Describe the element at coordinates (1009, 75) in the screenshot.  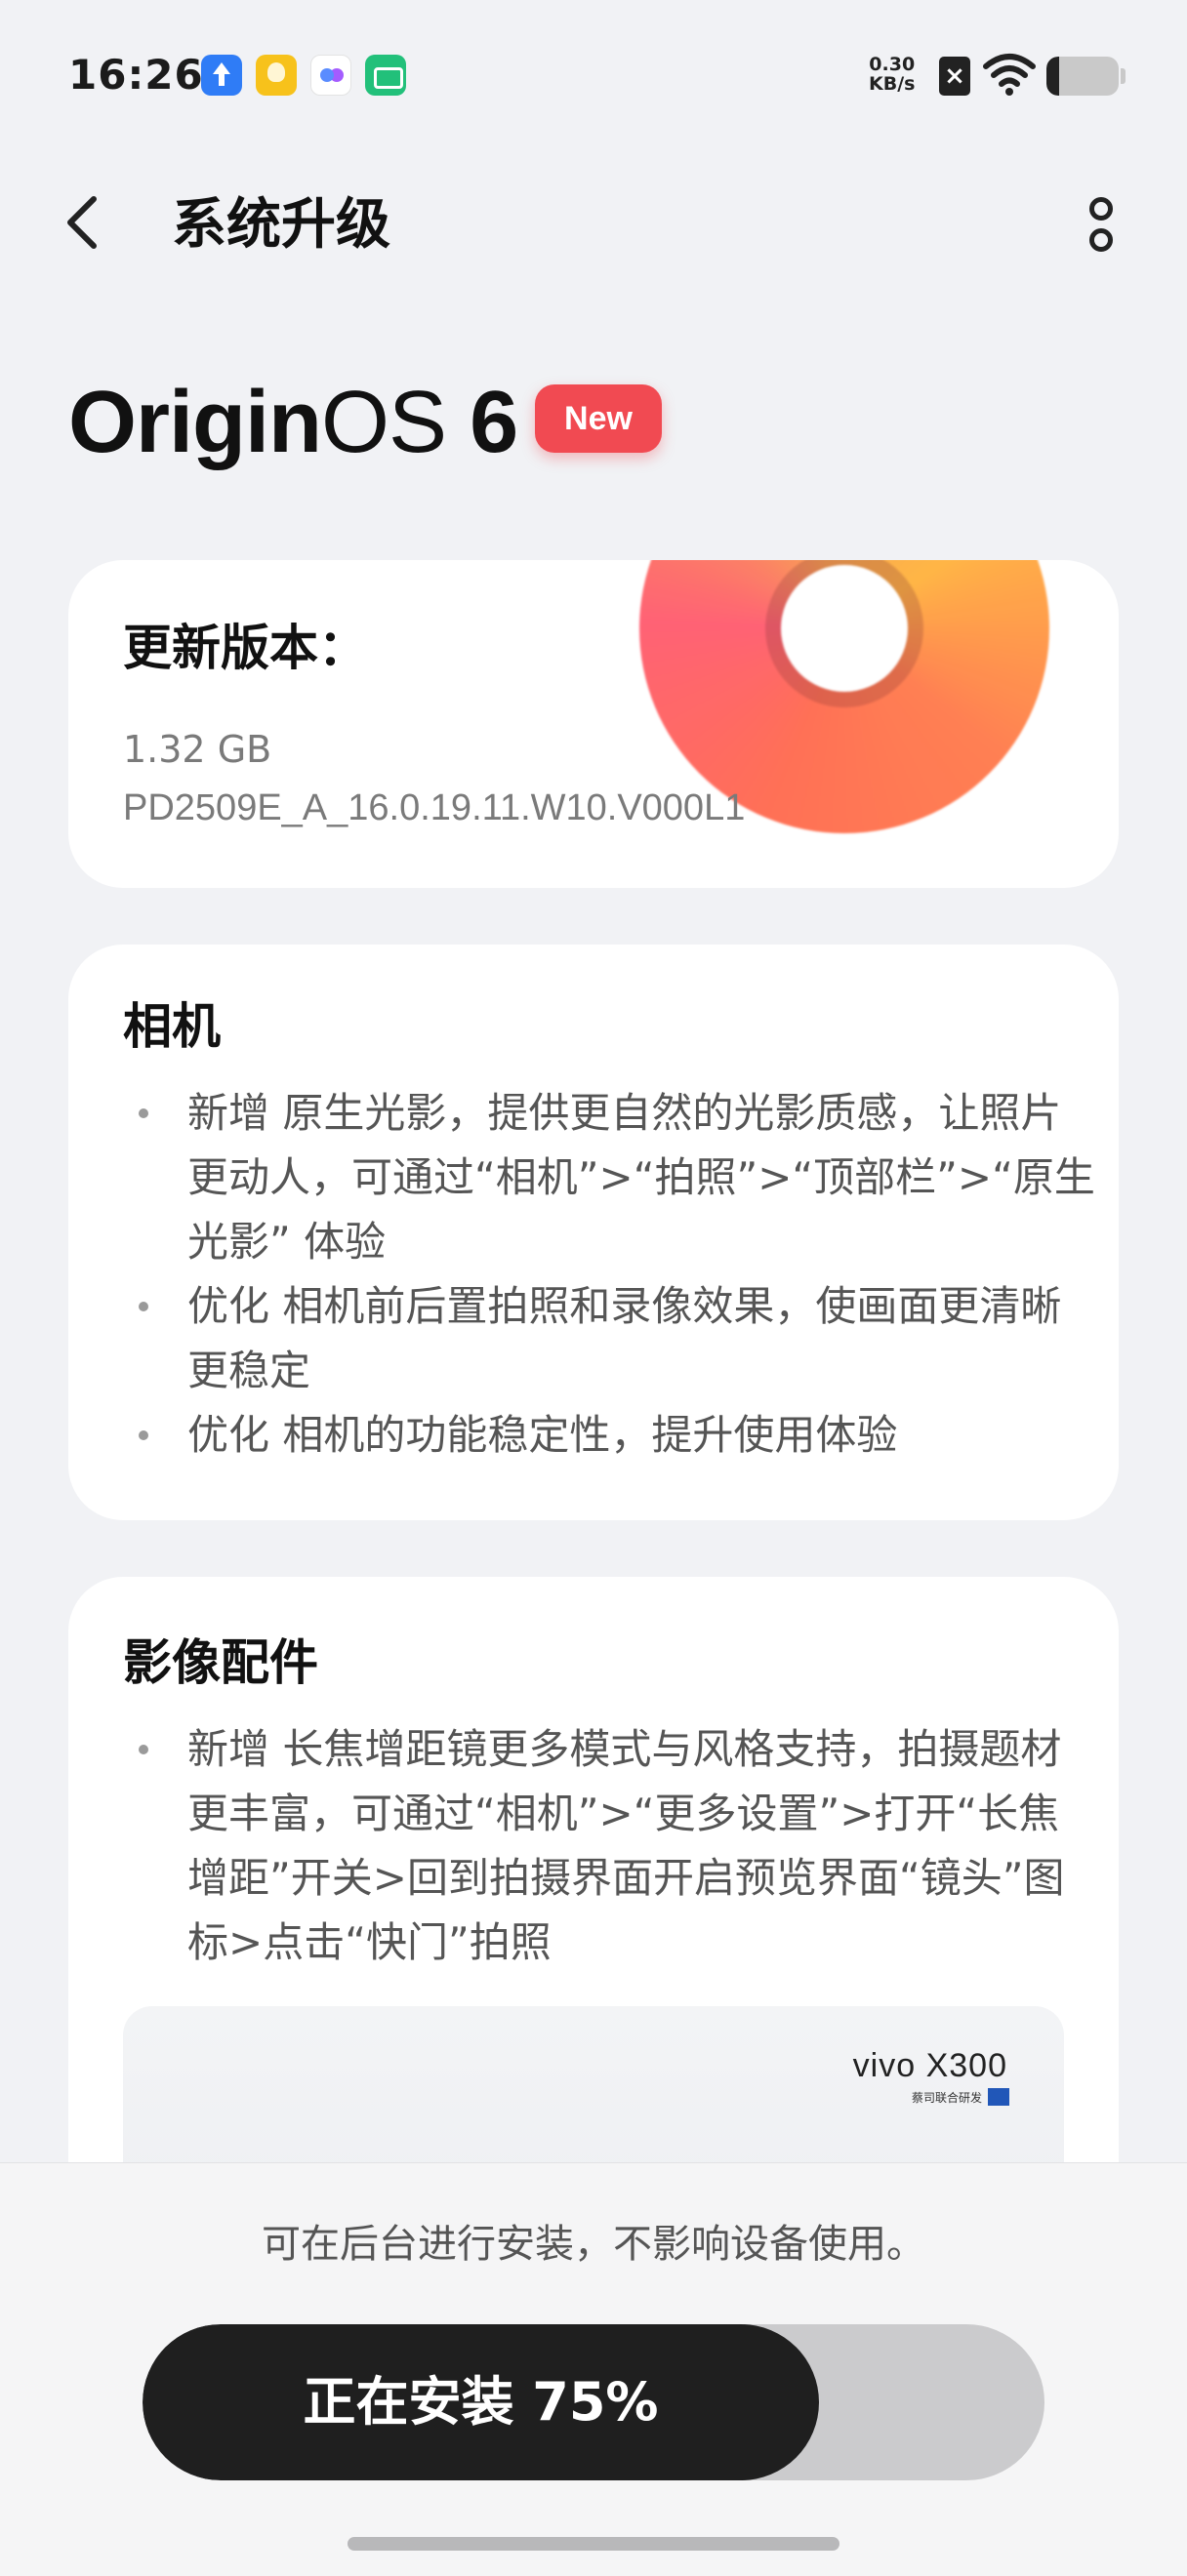
I see `wifi-icon` at that location.